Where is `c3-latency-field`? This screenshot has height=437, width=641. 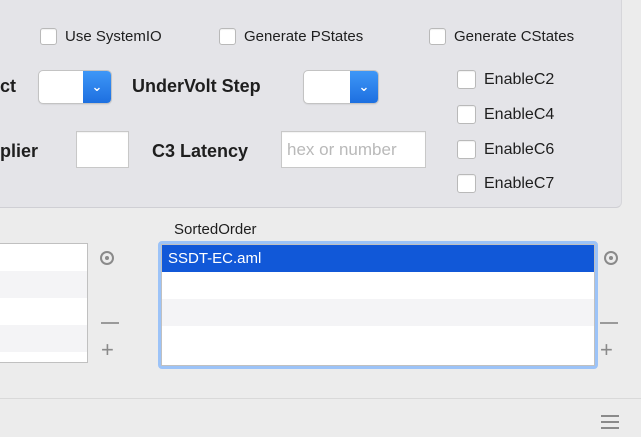 c3-latency-field is located at coordinates (353, 149).